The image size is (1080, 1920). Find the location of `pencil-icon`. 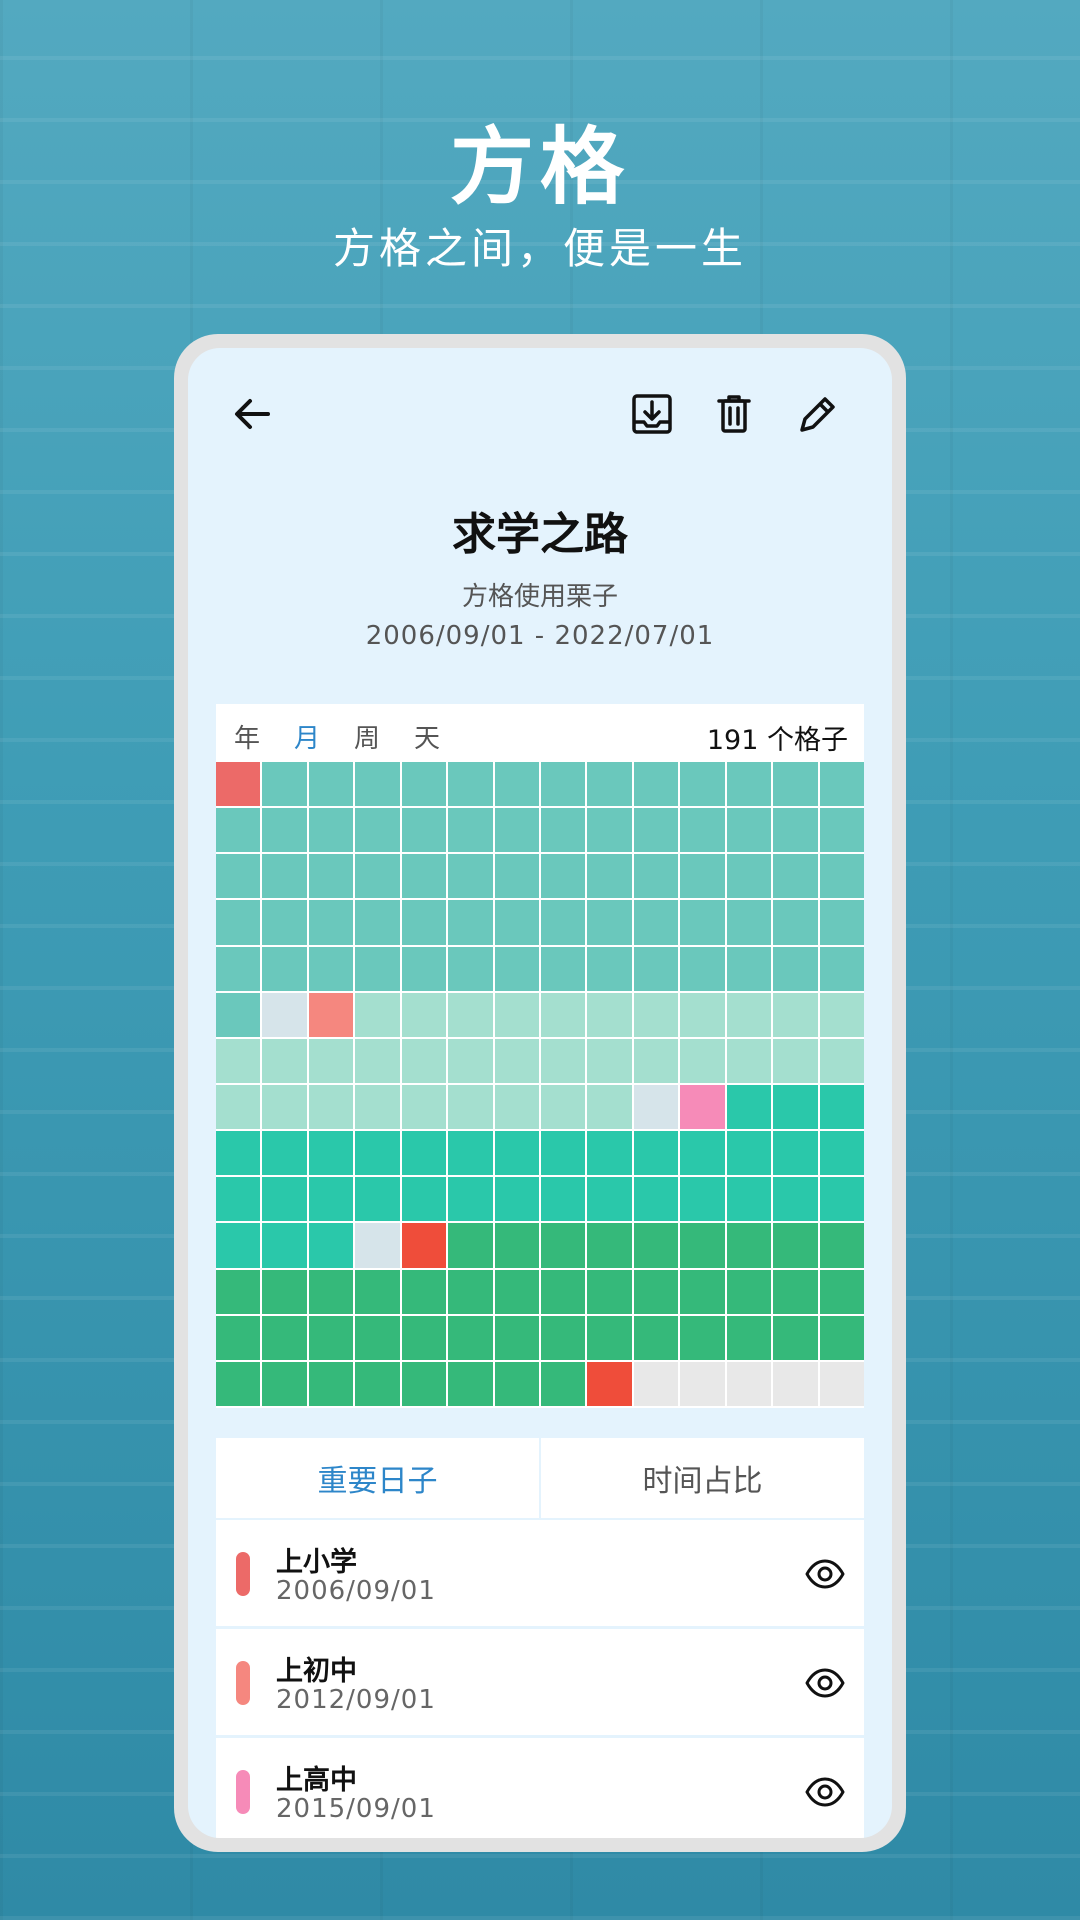

pencil-icon is located at coordinates (818, 414).